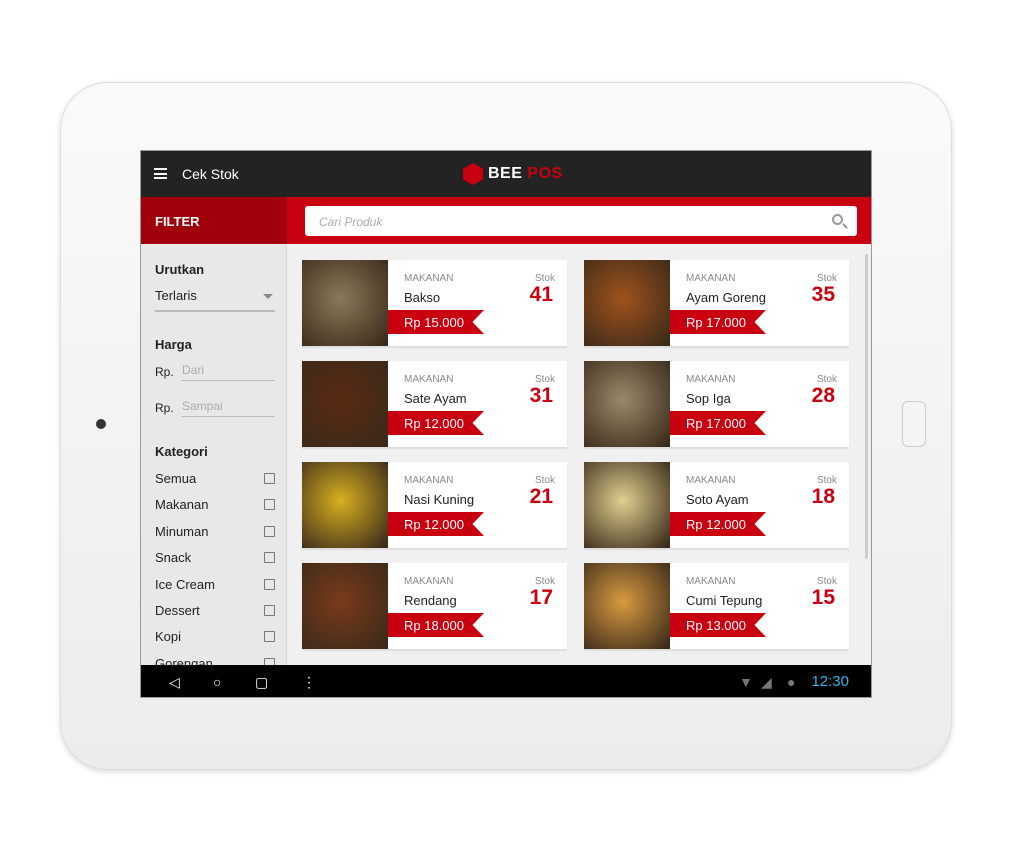 The image size is (1024, 853). What do you see at coordinates (726, 297) in the screenshot?
I see `product-name: Ayam Goreng` at bounding box center [726, 297].